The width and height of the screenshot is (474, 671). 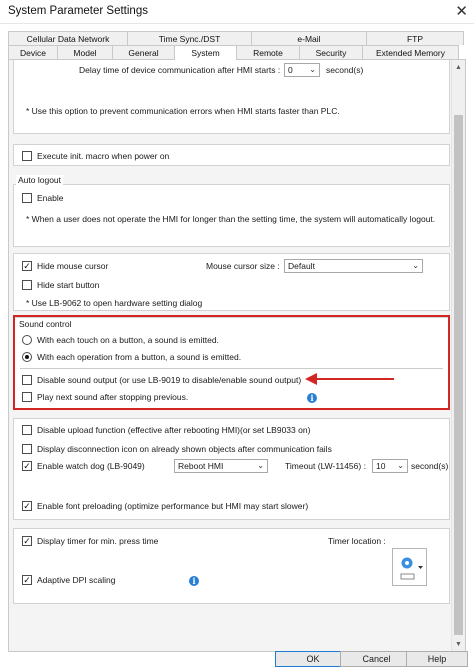 What do you see at coordinates (437, 659) in the screenshot?
I see `help-button: Help` at bounding box center [437, 659].